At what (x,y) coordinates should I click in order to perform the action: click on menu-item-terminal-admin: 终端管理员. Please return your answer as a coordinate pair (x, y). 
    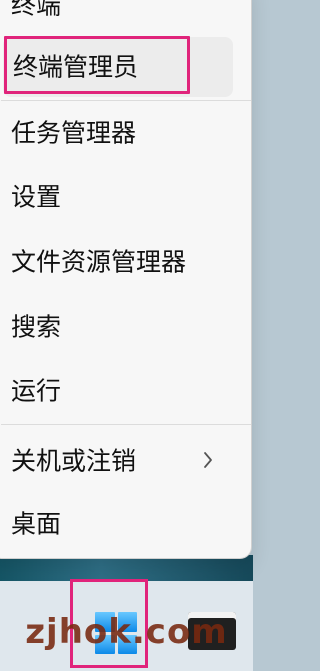
    Looking at the image, I should click on (118, 67).